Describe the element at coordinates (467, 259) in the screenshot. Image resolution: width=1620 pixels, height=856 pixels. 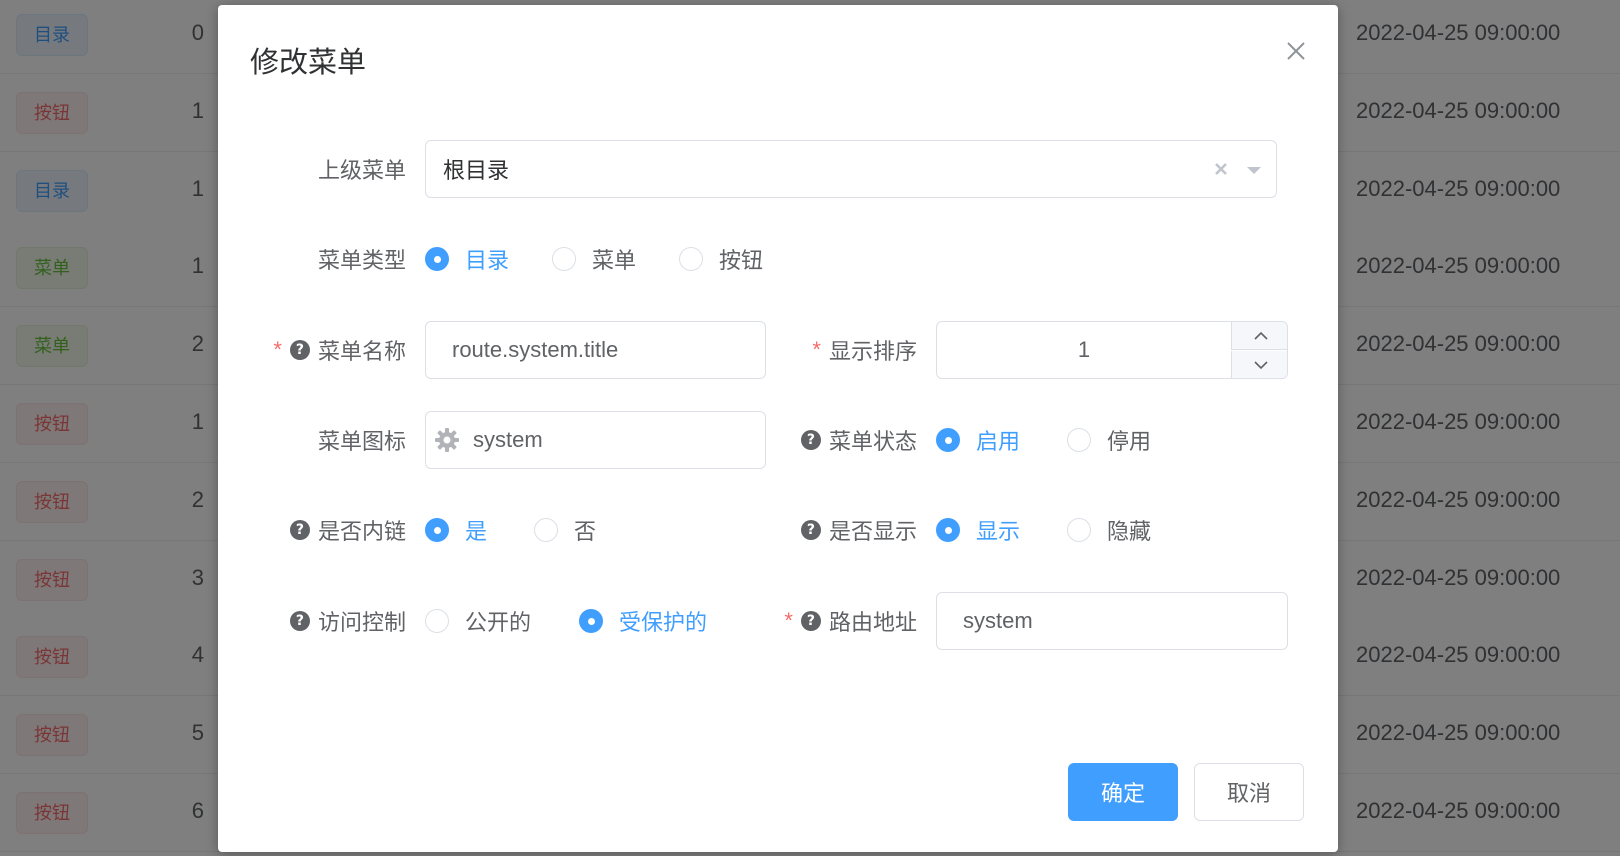
I see `radio-menu-type-dir: 目录` at that location.